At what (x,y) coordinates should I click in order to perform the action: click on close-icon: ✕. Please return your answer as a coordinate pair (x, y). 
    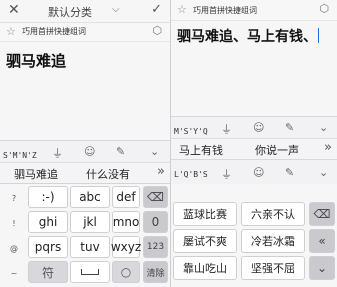
    Looking at the image, I should click on (14, 10).